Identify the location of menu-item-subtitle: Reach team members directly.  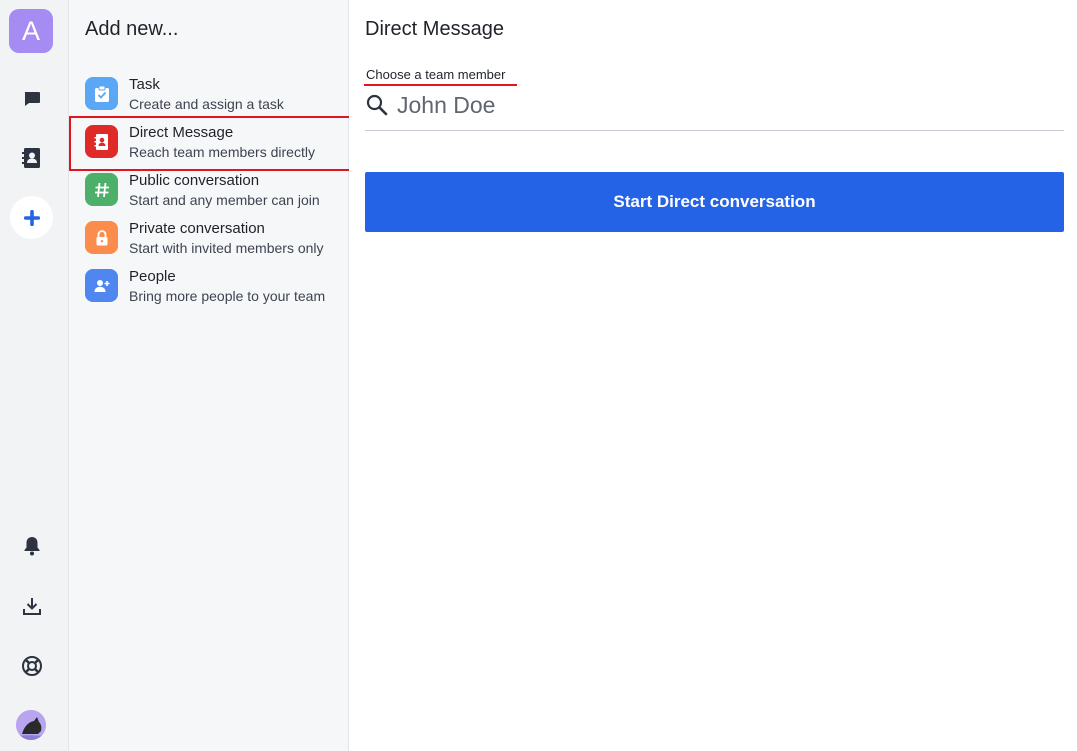
(222, 152).